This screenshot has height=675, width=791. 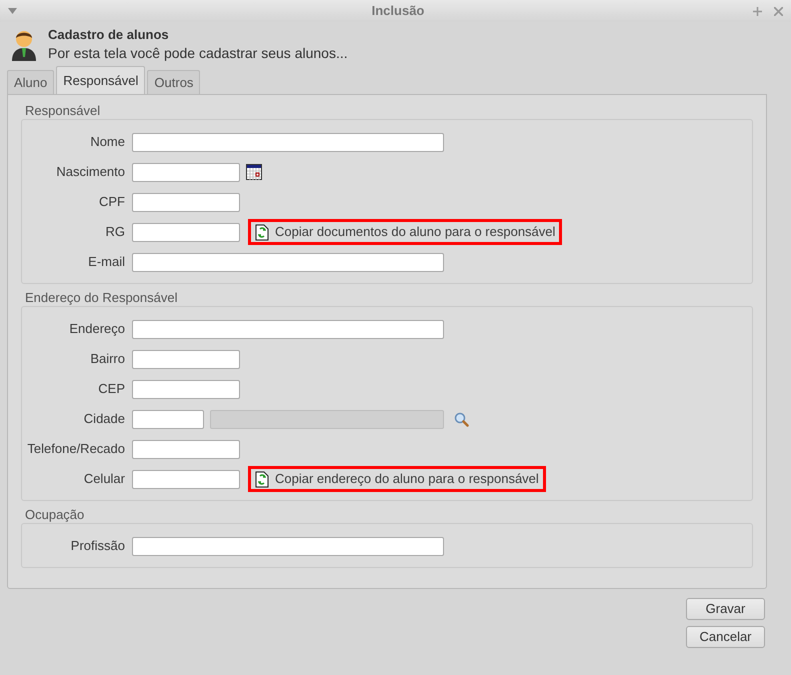 What do you see at coordinates (107, 142) in the screenshot?
I see `field-label: Nome` at bounding box center [107, 142].